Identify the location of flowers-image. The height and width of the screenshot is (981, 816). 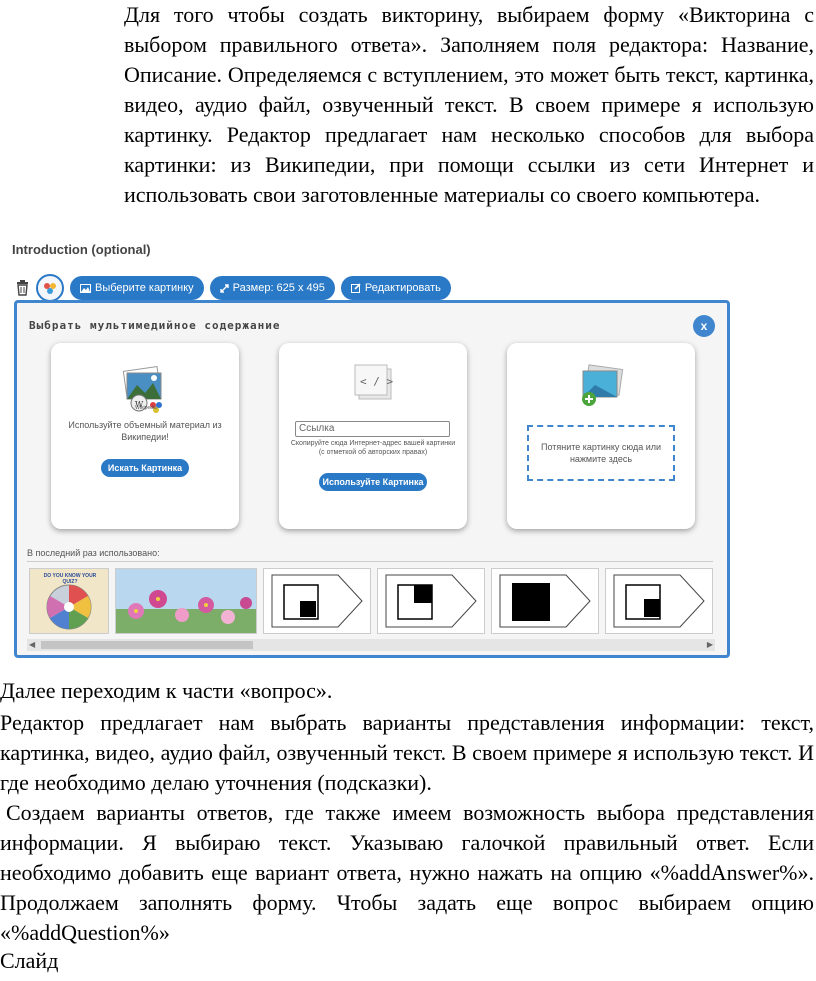
(186, 611).